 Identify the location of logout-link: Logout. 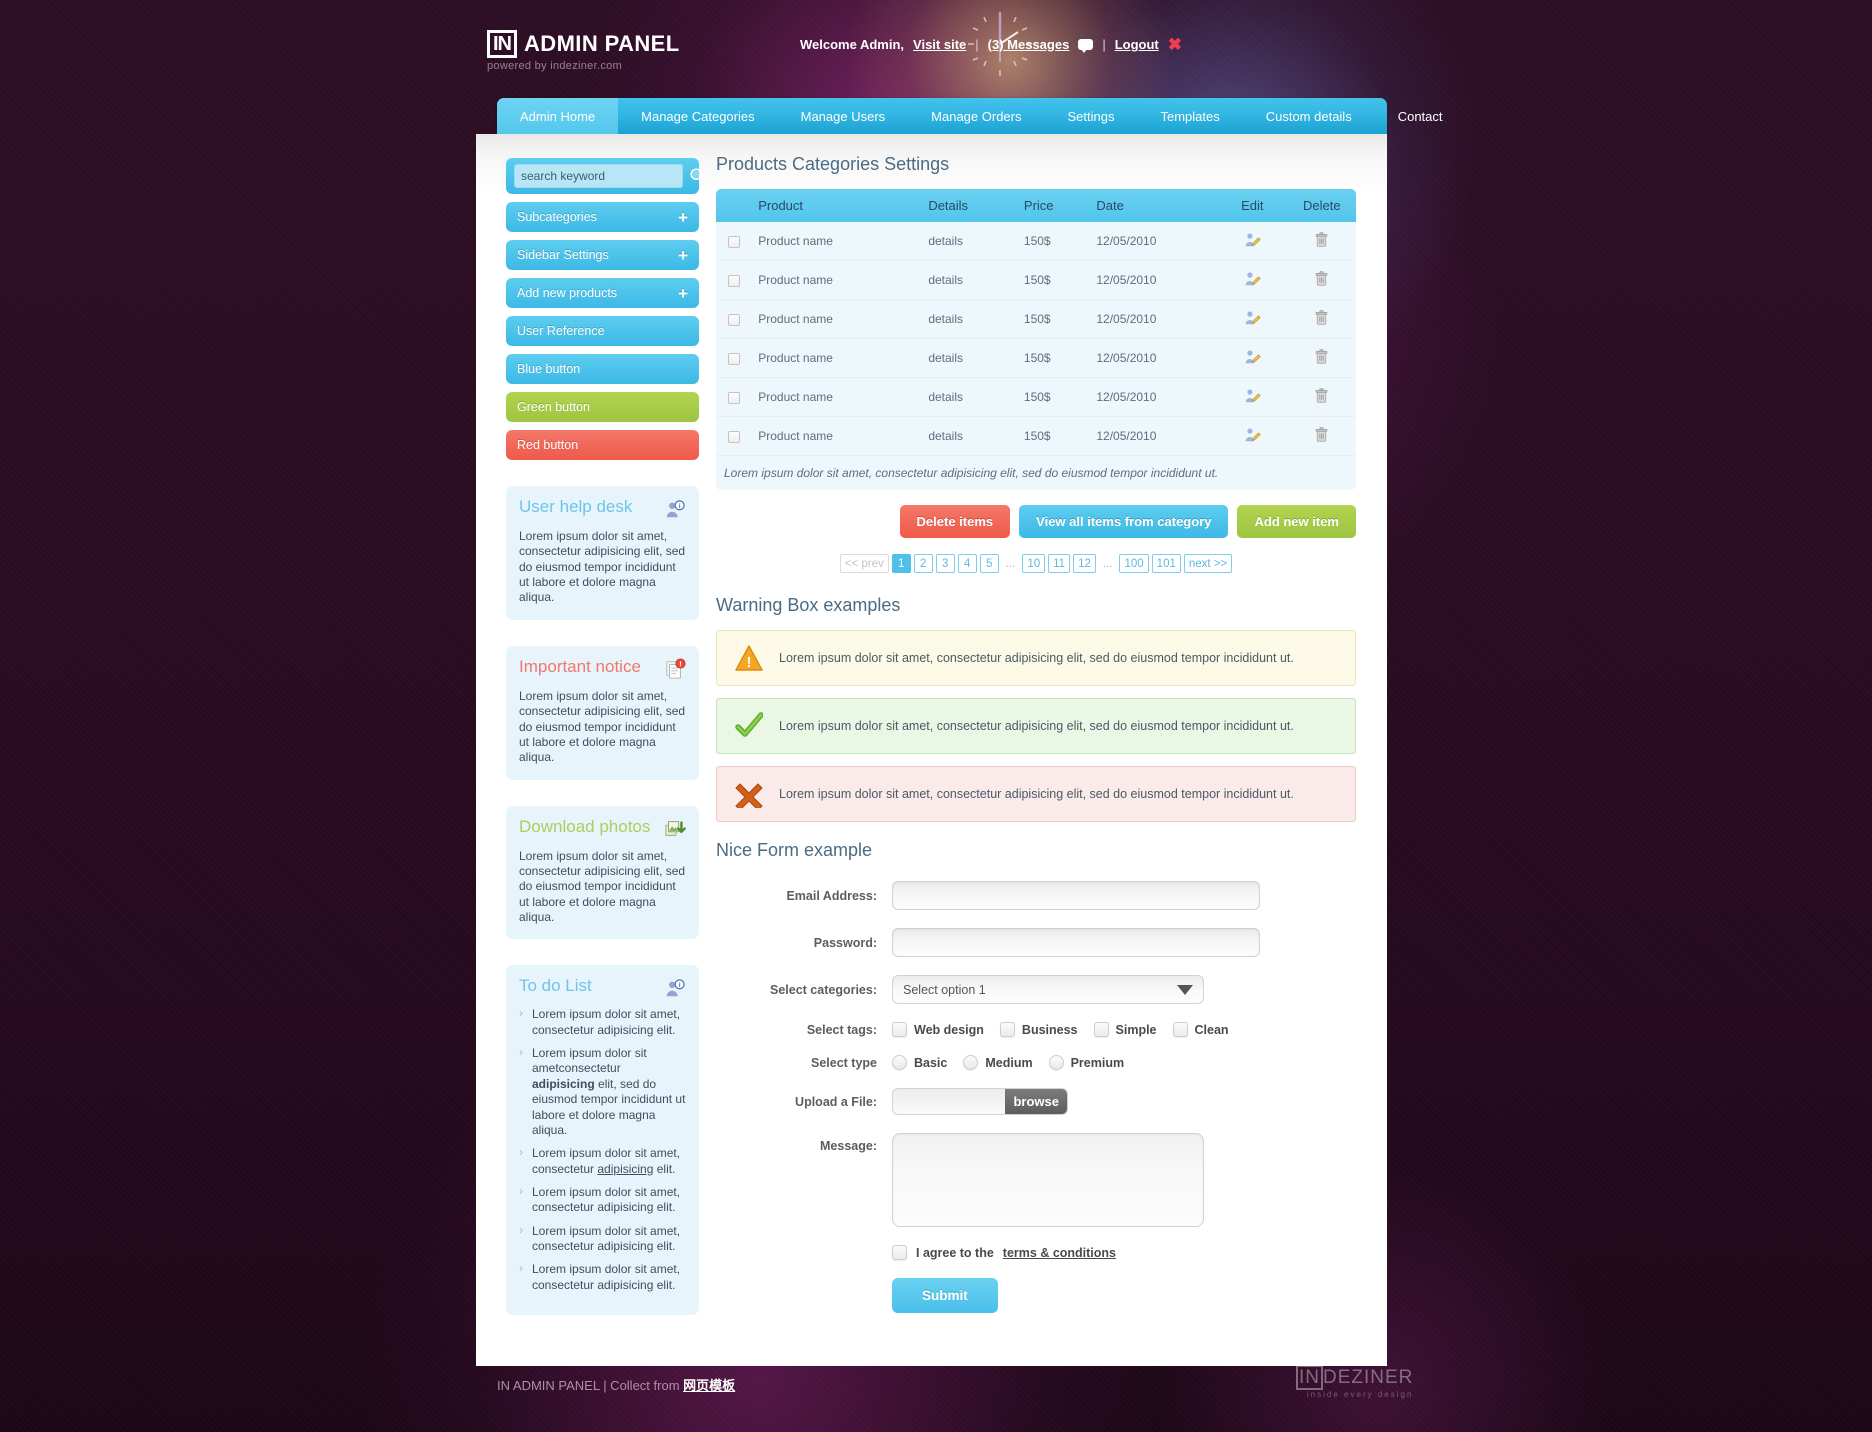
(1137, 44).